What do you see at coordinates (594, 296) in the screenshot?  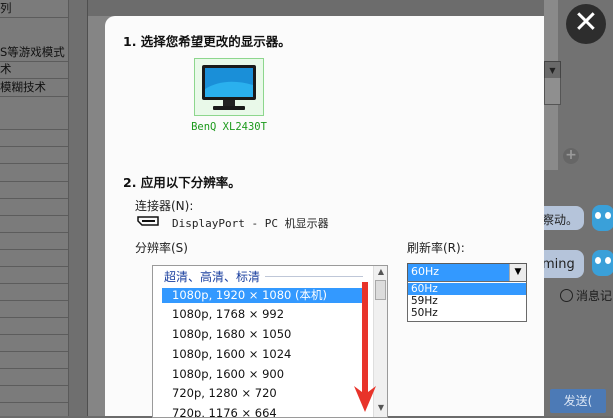 I see `message-history-label: 消息记` at bounding box center [594, 296].